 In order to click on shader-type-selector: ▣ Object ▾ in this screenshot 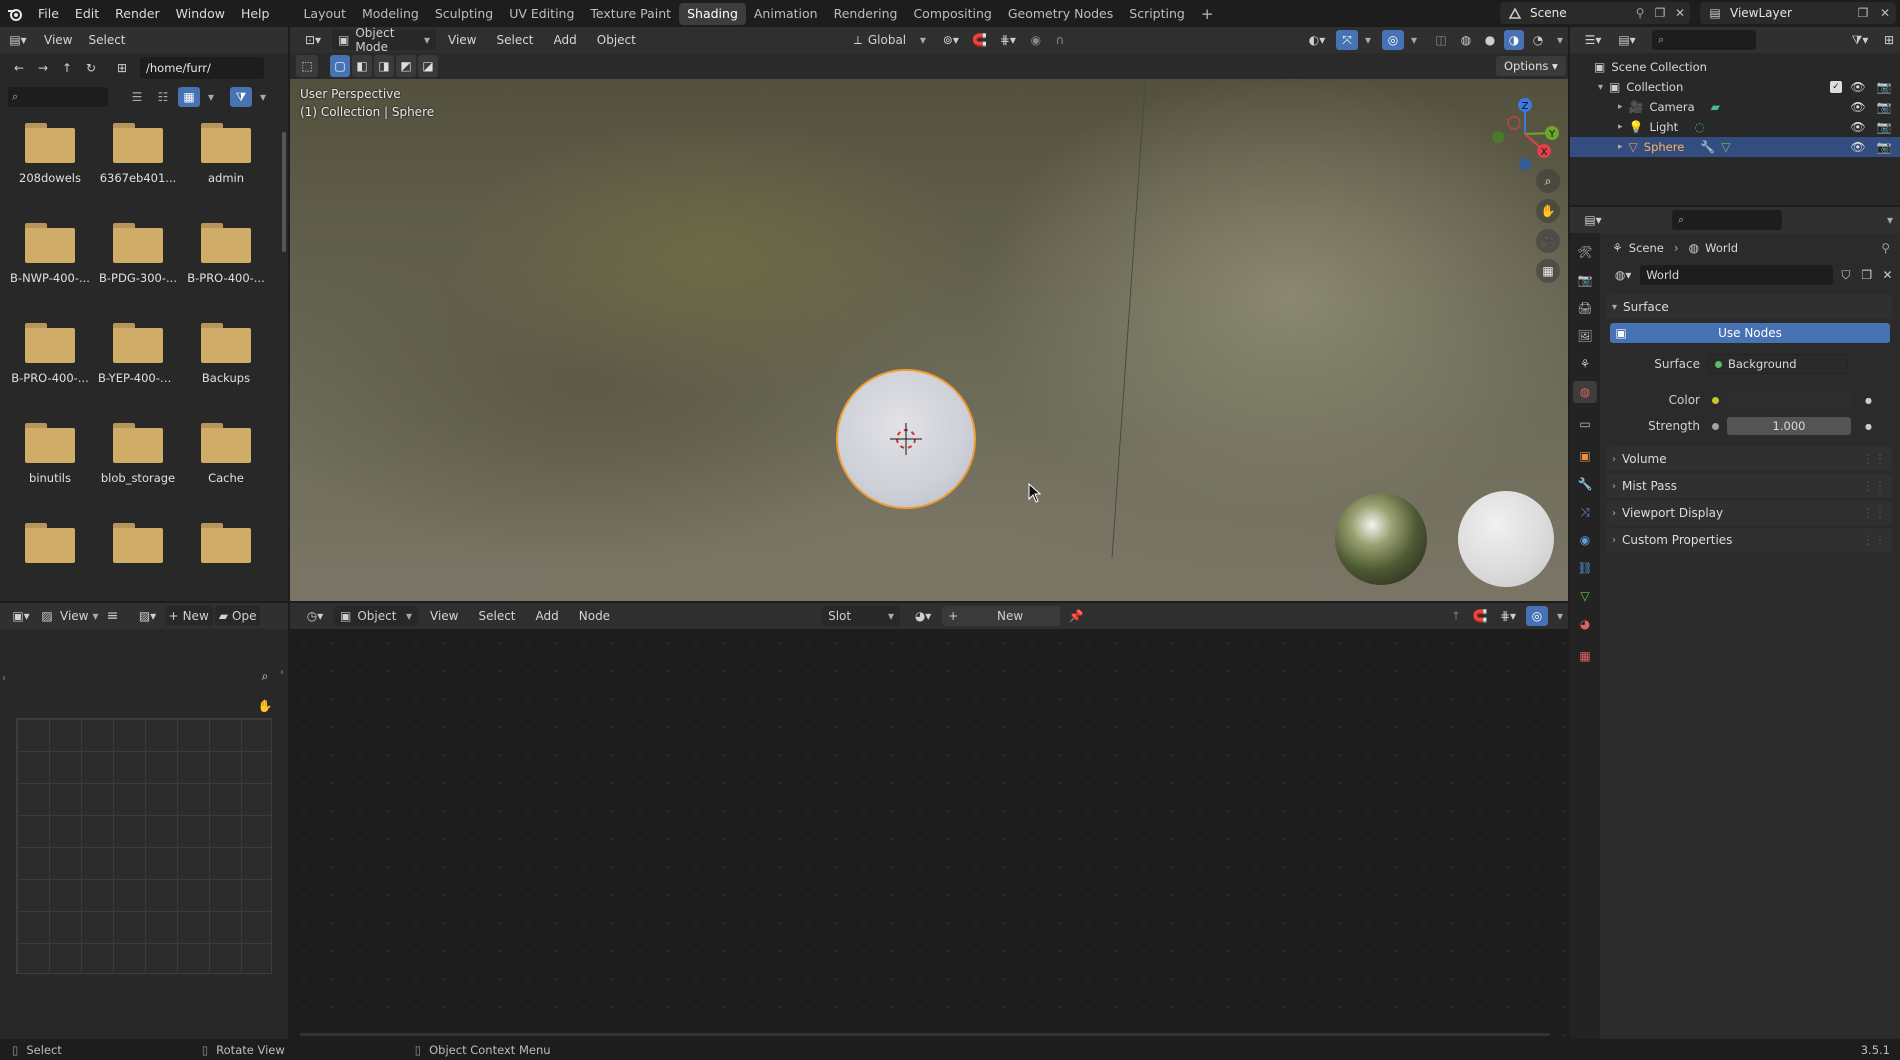, I will do `click(376, 616)`.